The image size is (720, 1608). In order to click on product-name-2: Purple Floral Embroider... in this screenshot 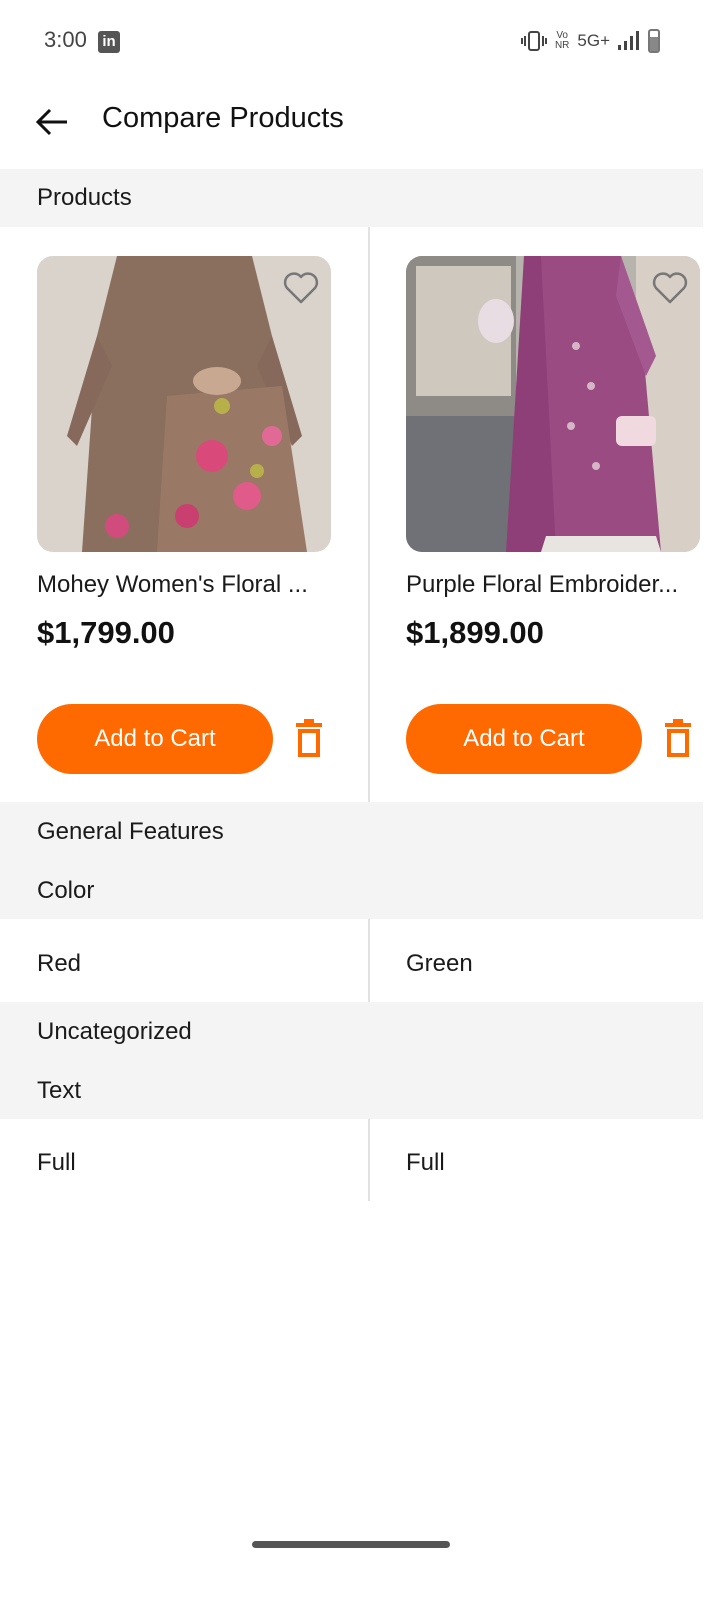, I will do `click(554, 585)`.